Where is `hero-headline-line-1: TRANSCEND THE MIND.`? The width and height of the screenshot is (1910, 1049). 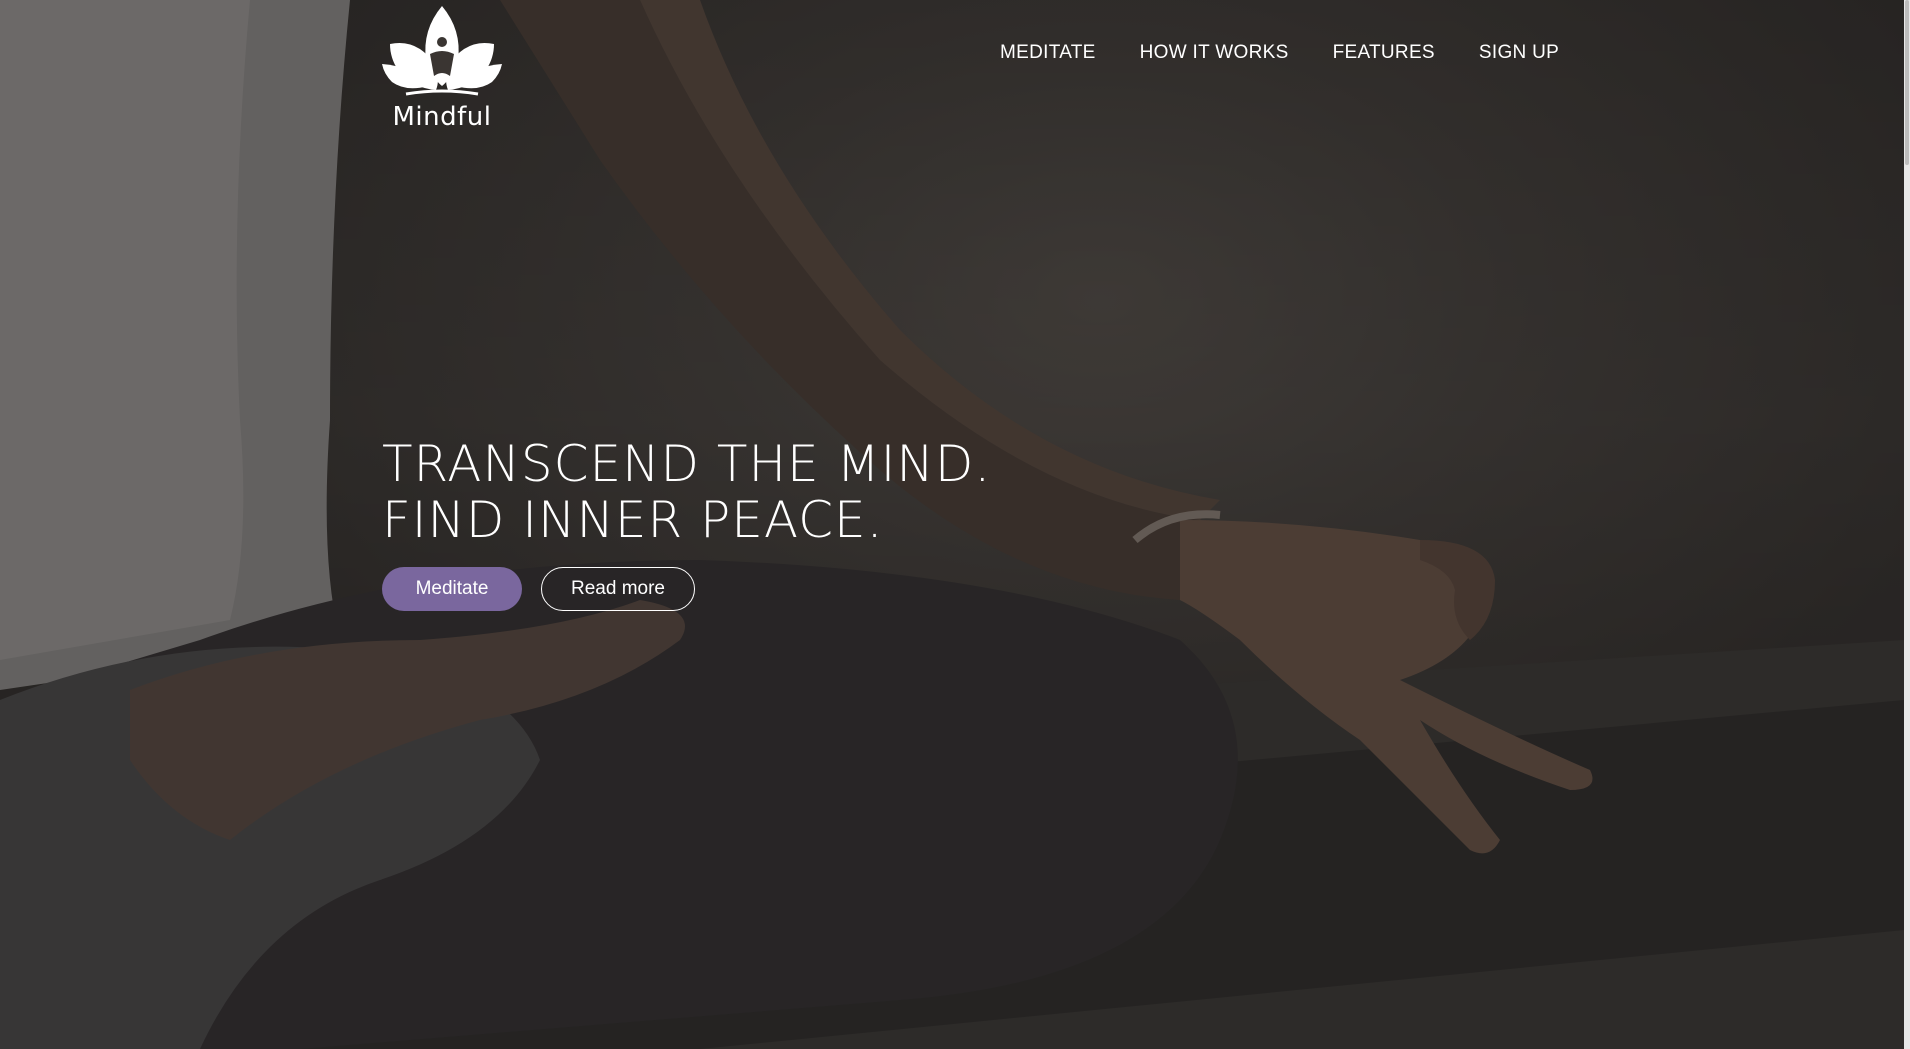 hero-headline-line-1: TRANSCEND THE MIND. is located at coordinates (687, 464).